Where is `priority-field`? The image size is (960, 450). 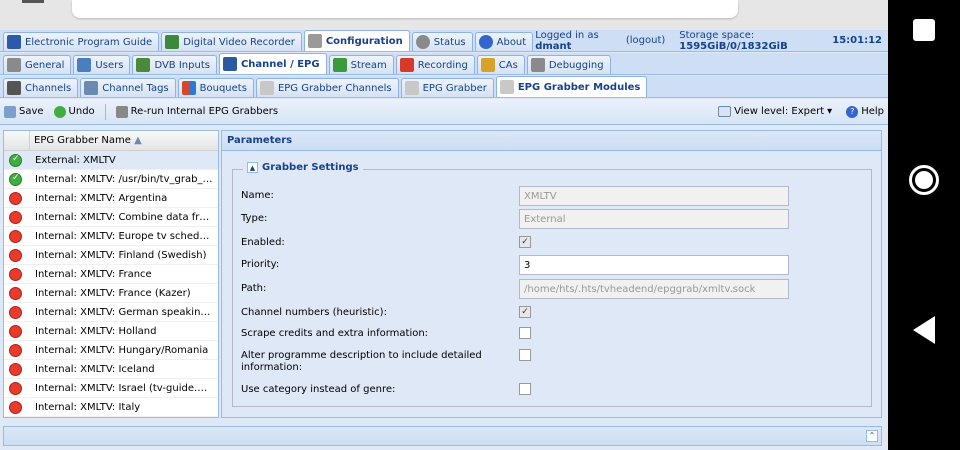
priority-field is located at coordinates (654, 265).